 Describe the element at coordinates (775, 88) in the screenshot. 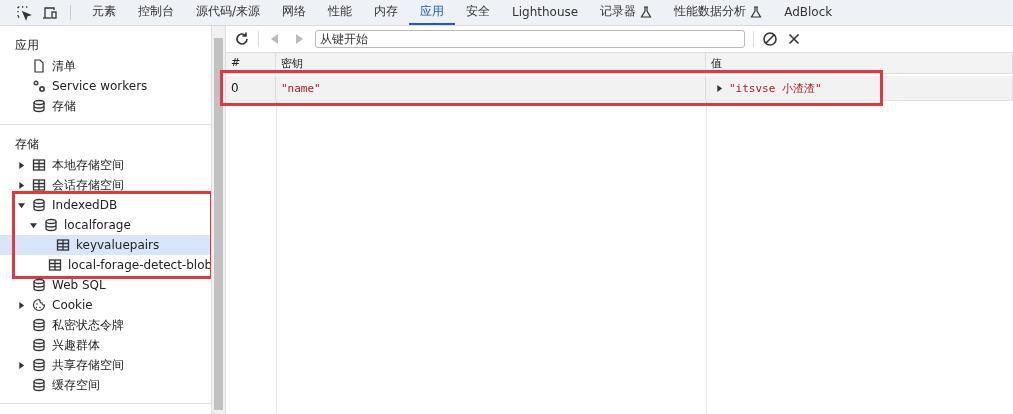

I see `value-text: "itsvse 小渣渣"` at that location.